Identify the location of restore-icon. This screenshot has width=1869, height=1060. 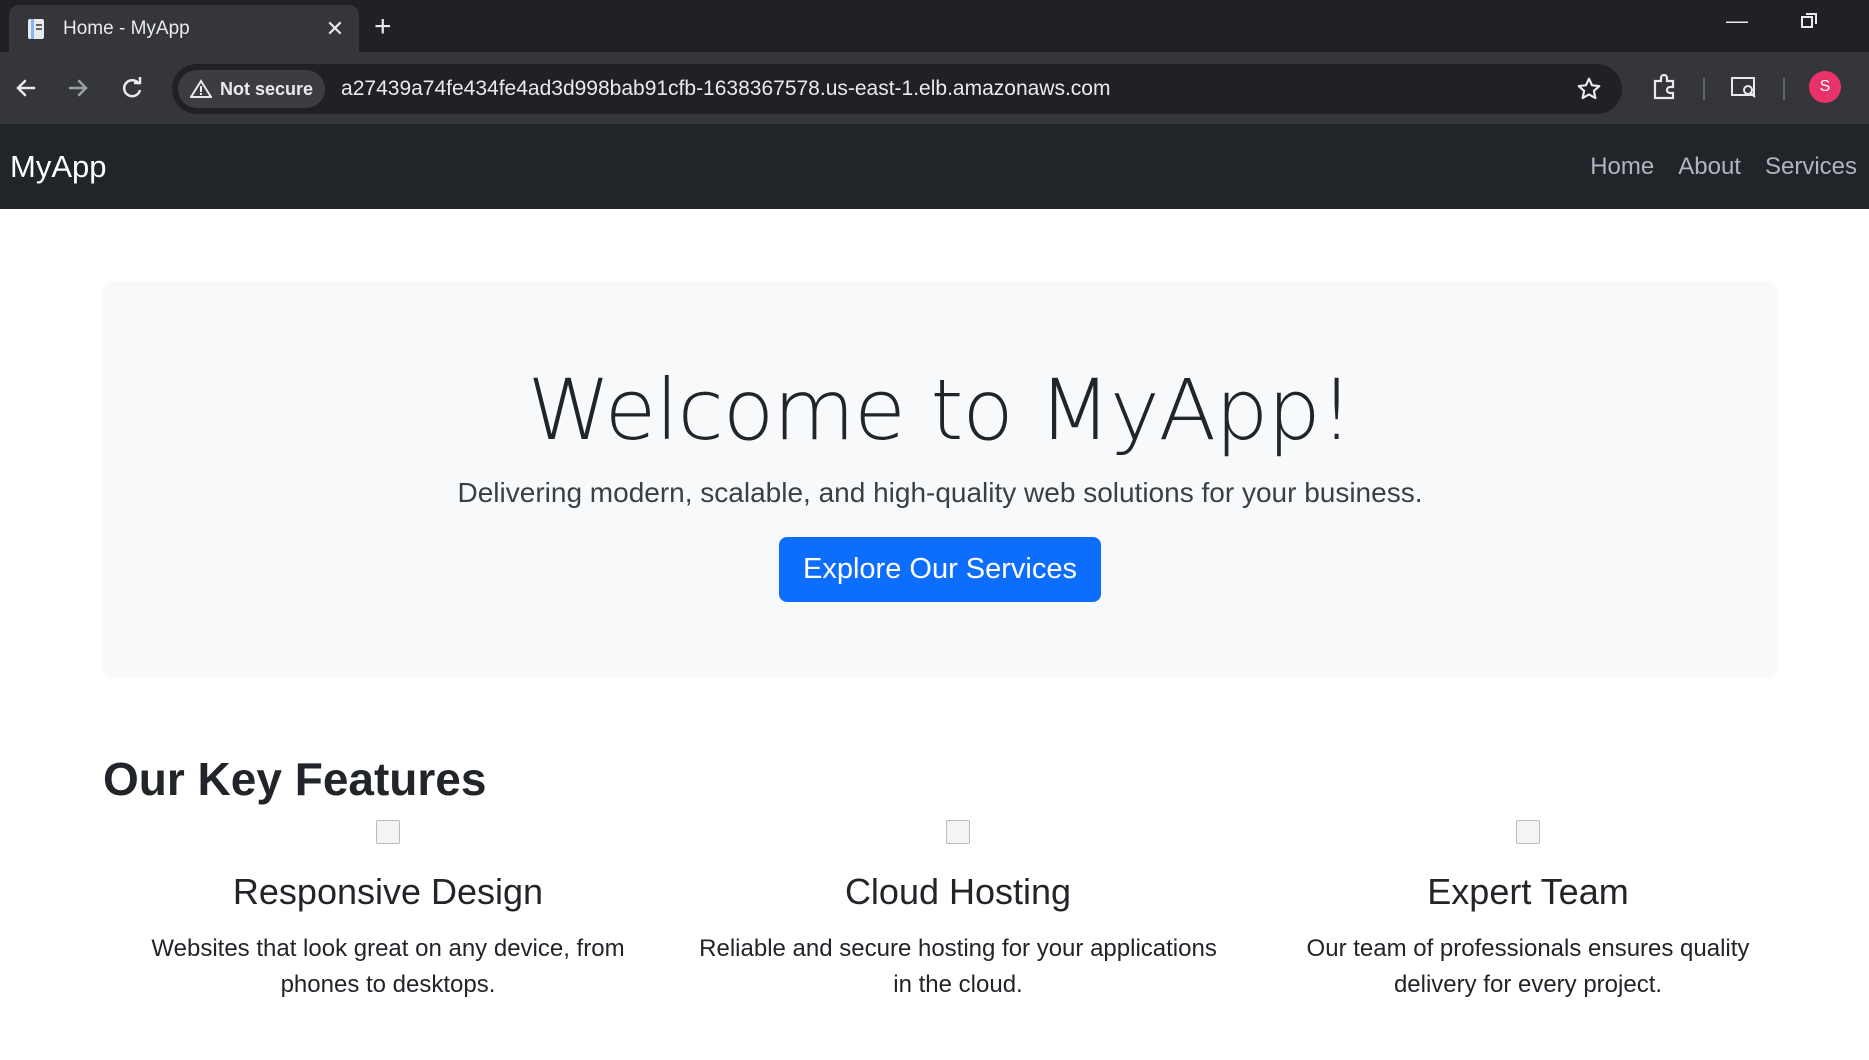
(1809, 23).